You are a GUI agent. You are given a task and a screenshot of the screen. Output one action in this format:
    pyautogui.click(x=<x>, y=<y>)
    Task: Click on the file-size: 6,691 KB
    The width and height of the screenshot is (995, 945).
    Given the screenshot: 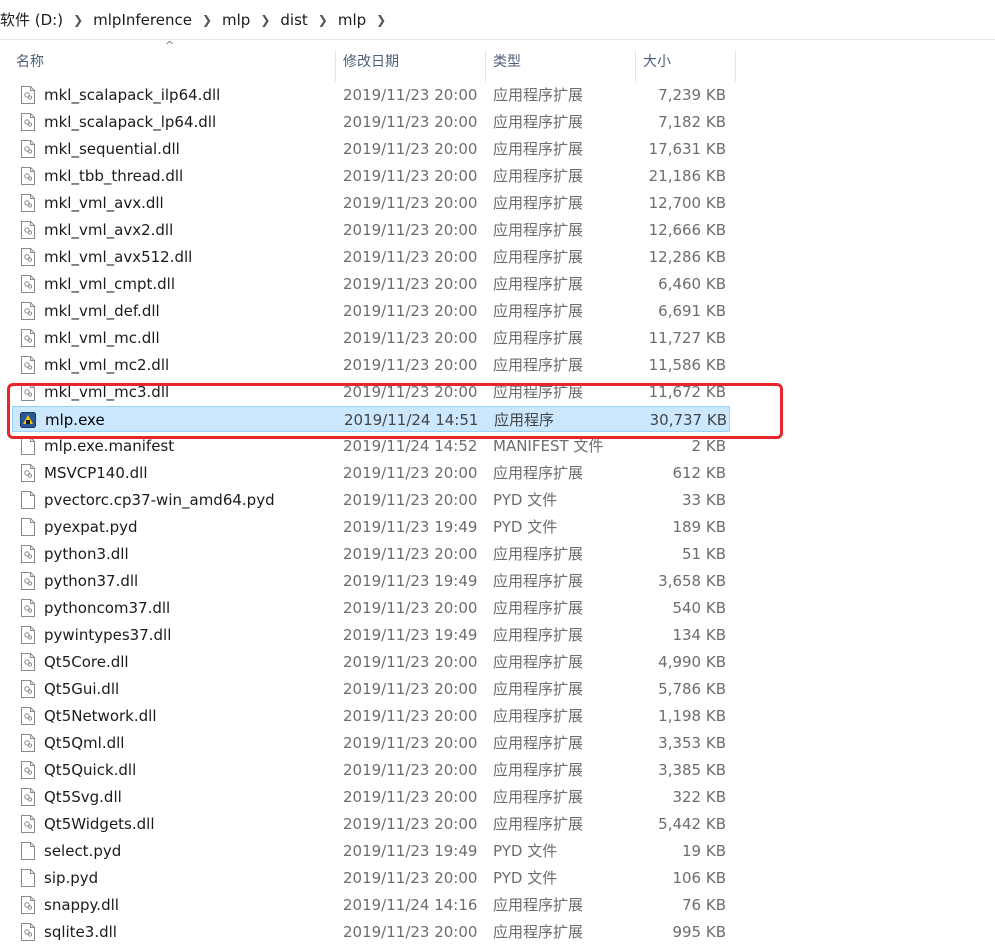 What is the action you would take?
    pyautogui.click(x=692, y=311)
    